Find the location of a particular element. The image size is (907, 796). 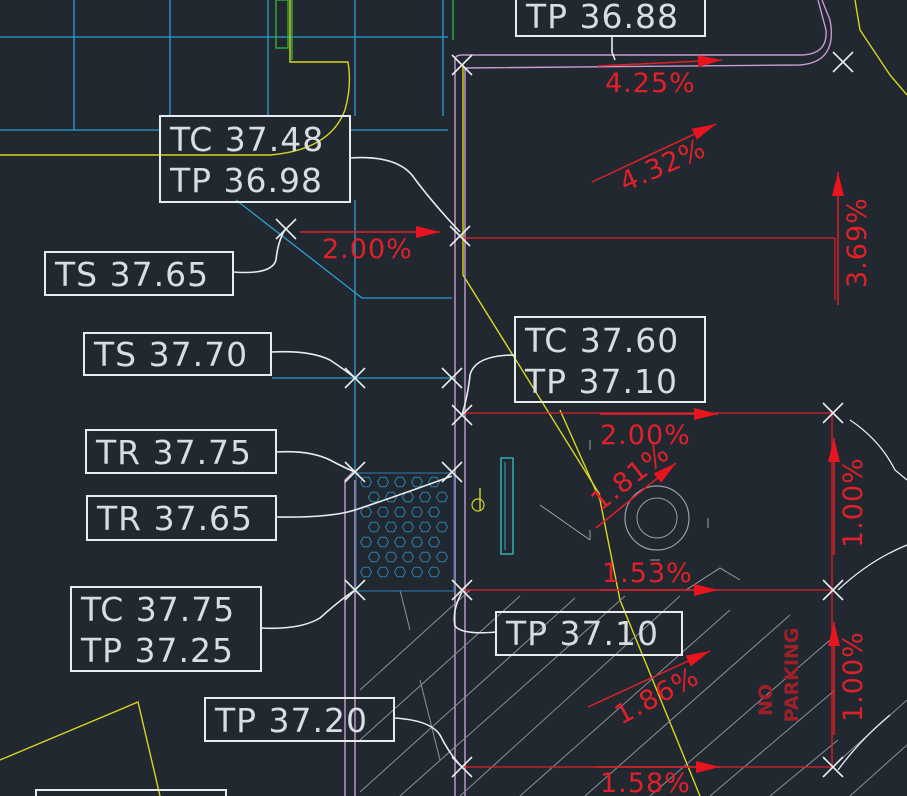

label-box-tr-37-65: TR 37.65 is located at coordinates (181, 518).